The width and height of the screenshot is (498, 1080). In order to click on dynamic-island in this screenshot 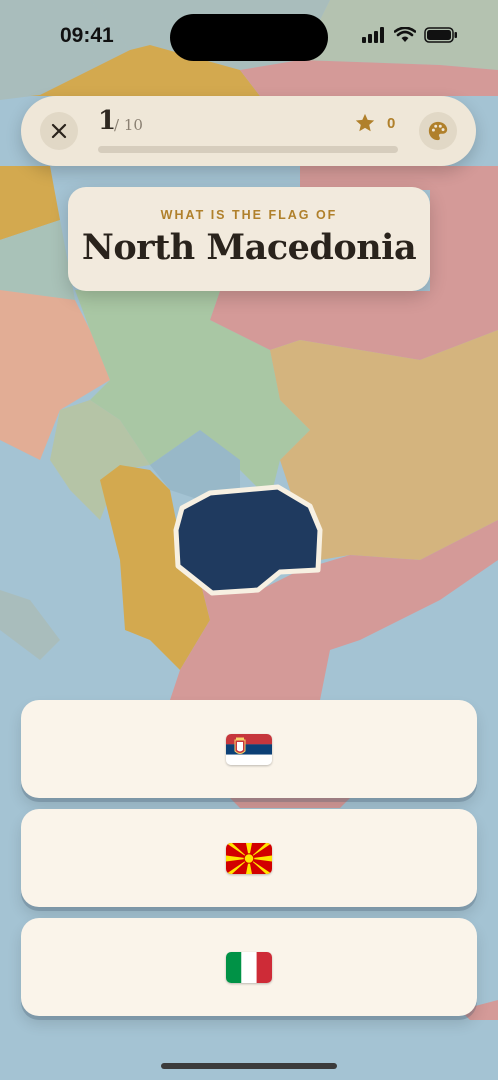, I will do `click(249, 37)`.